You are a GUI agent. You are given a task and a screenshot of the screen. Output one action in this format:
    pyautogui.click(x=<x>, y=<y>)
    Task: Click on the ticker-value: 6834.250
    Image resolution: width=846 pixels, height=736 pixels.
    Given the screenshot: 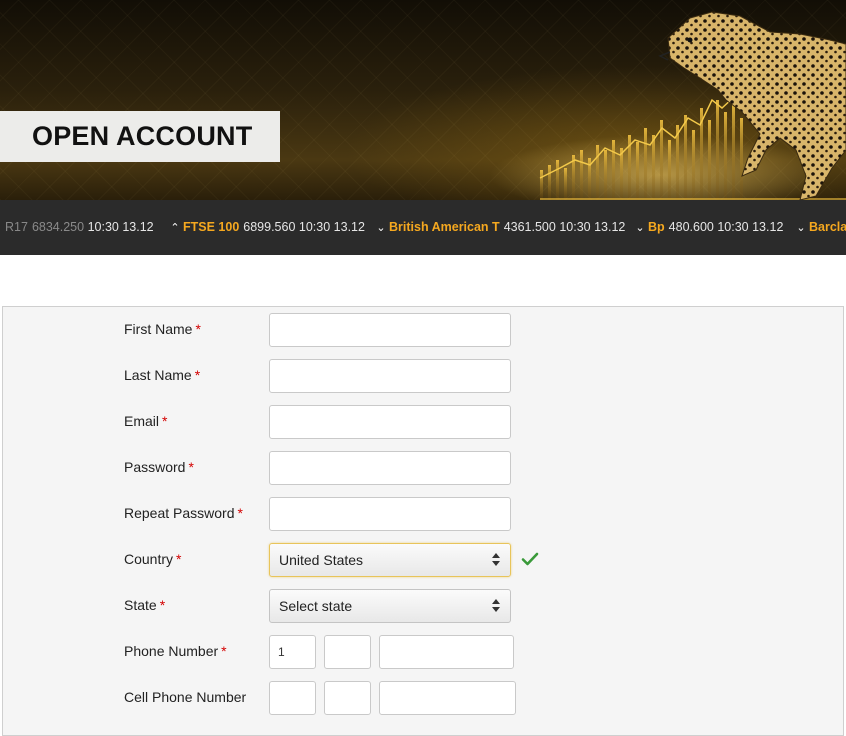 What is the action you would take?
    pyautogui.click(x=58, y=227)
    